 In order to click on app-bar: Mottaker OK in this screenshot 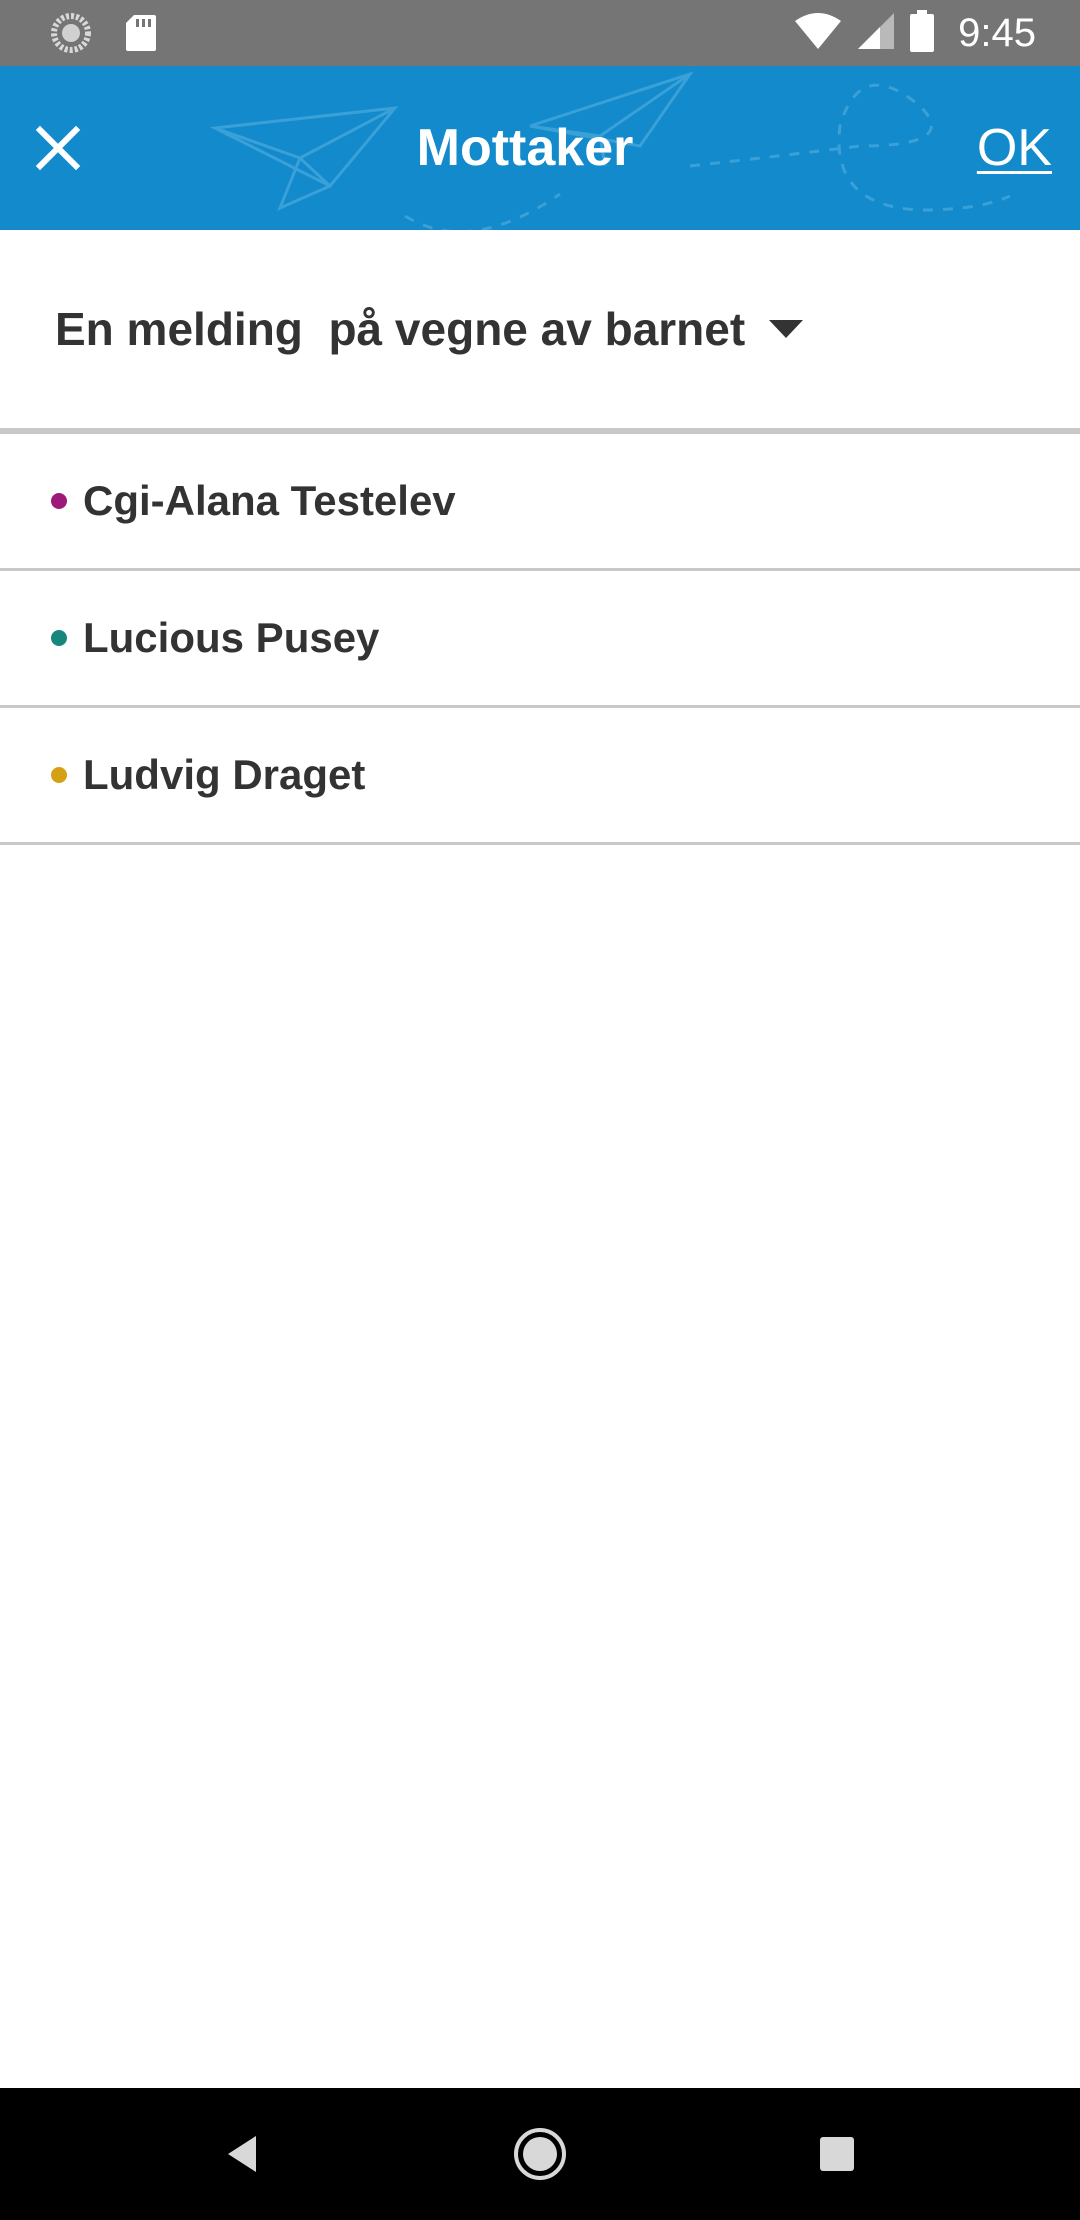, I will do `click(540, 148)`.